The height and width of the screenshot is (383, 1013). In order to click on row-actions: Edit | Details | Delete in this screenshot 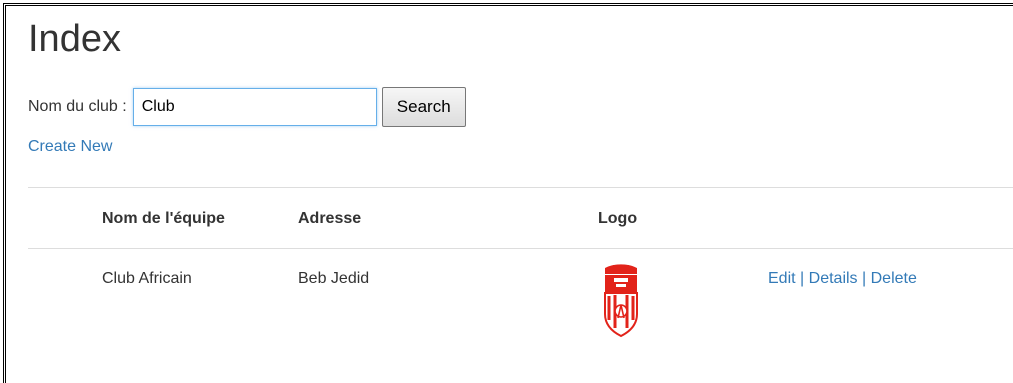, I will do `click(842, 279)`.